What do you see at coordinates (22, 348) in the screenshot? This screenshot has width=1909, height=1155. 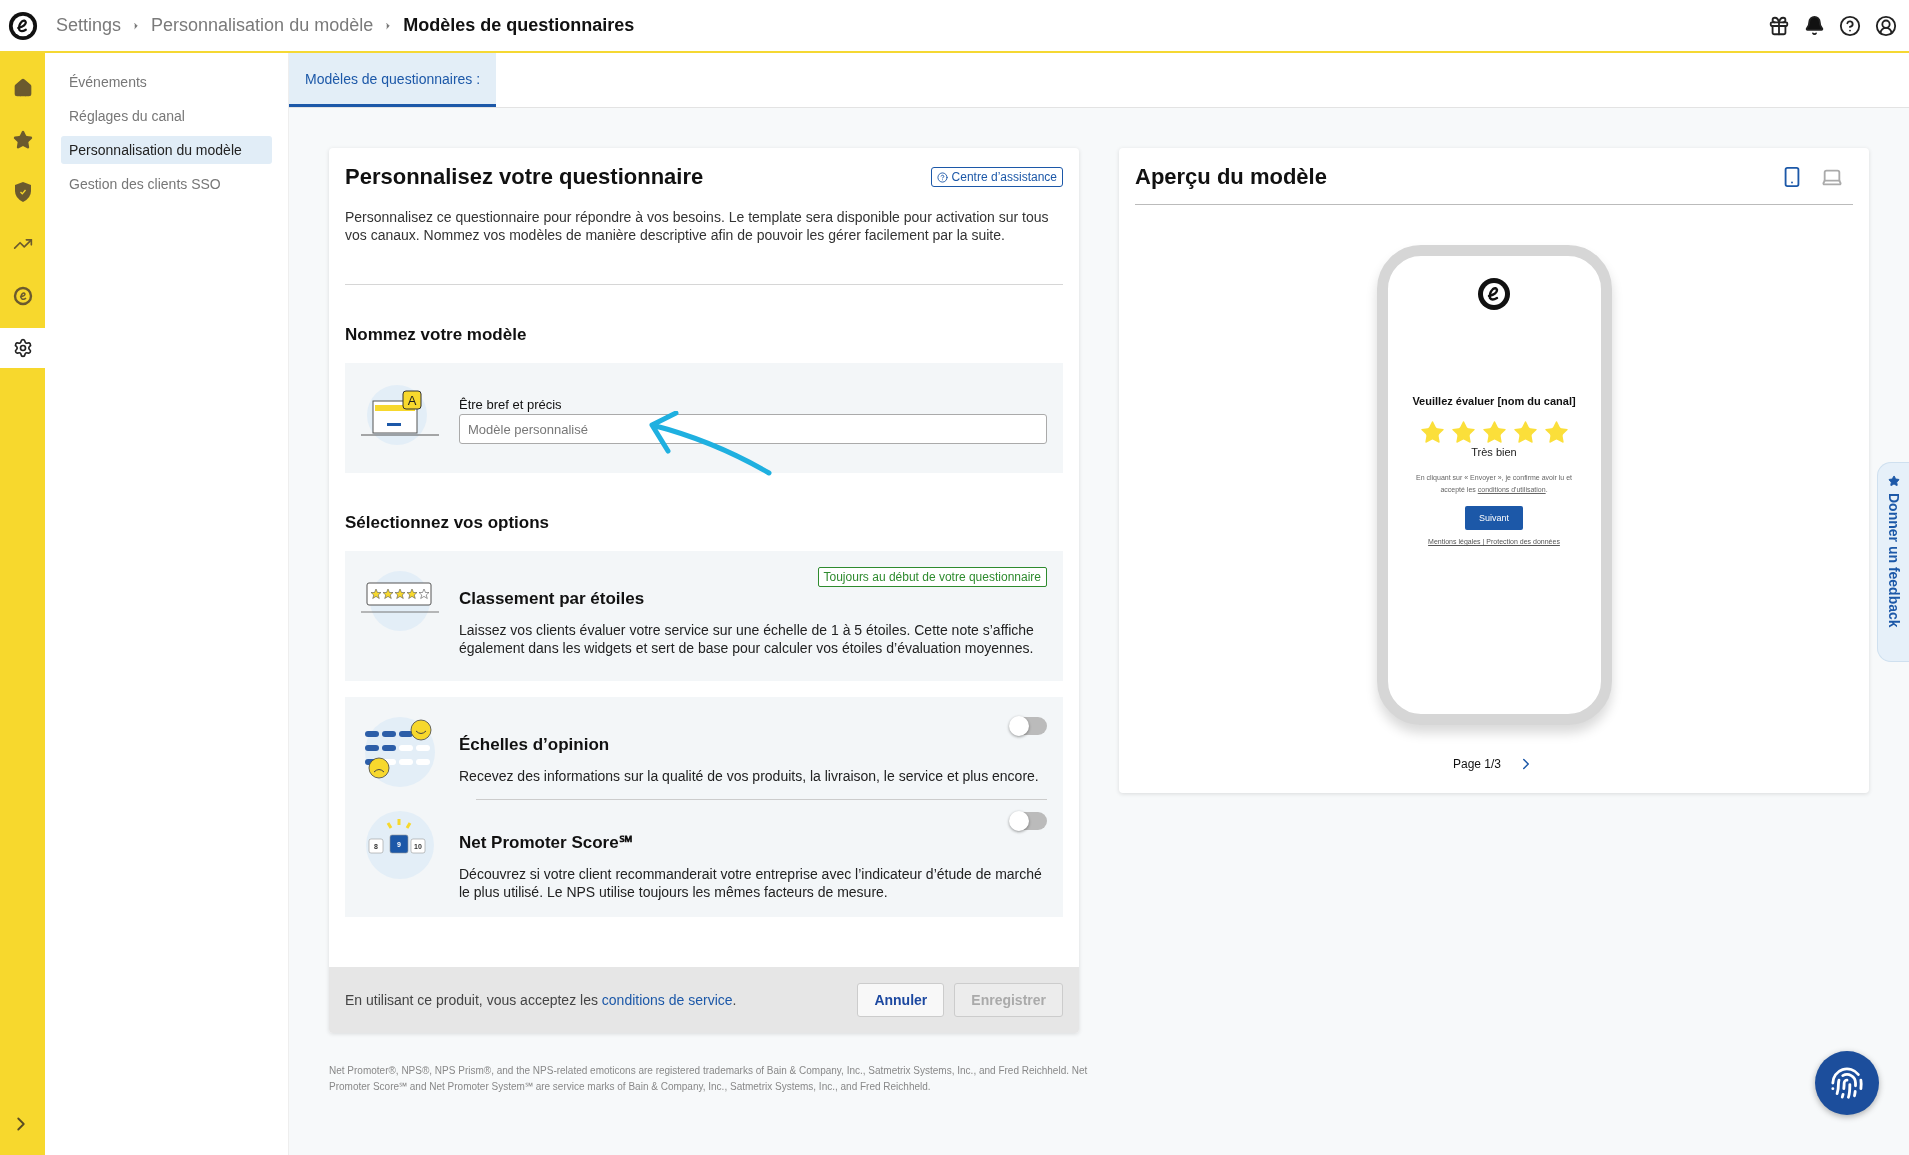 I see `settings-icon` at bounding box center [22, 348].